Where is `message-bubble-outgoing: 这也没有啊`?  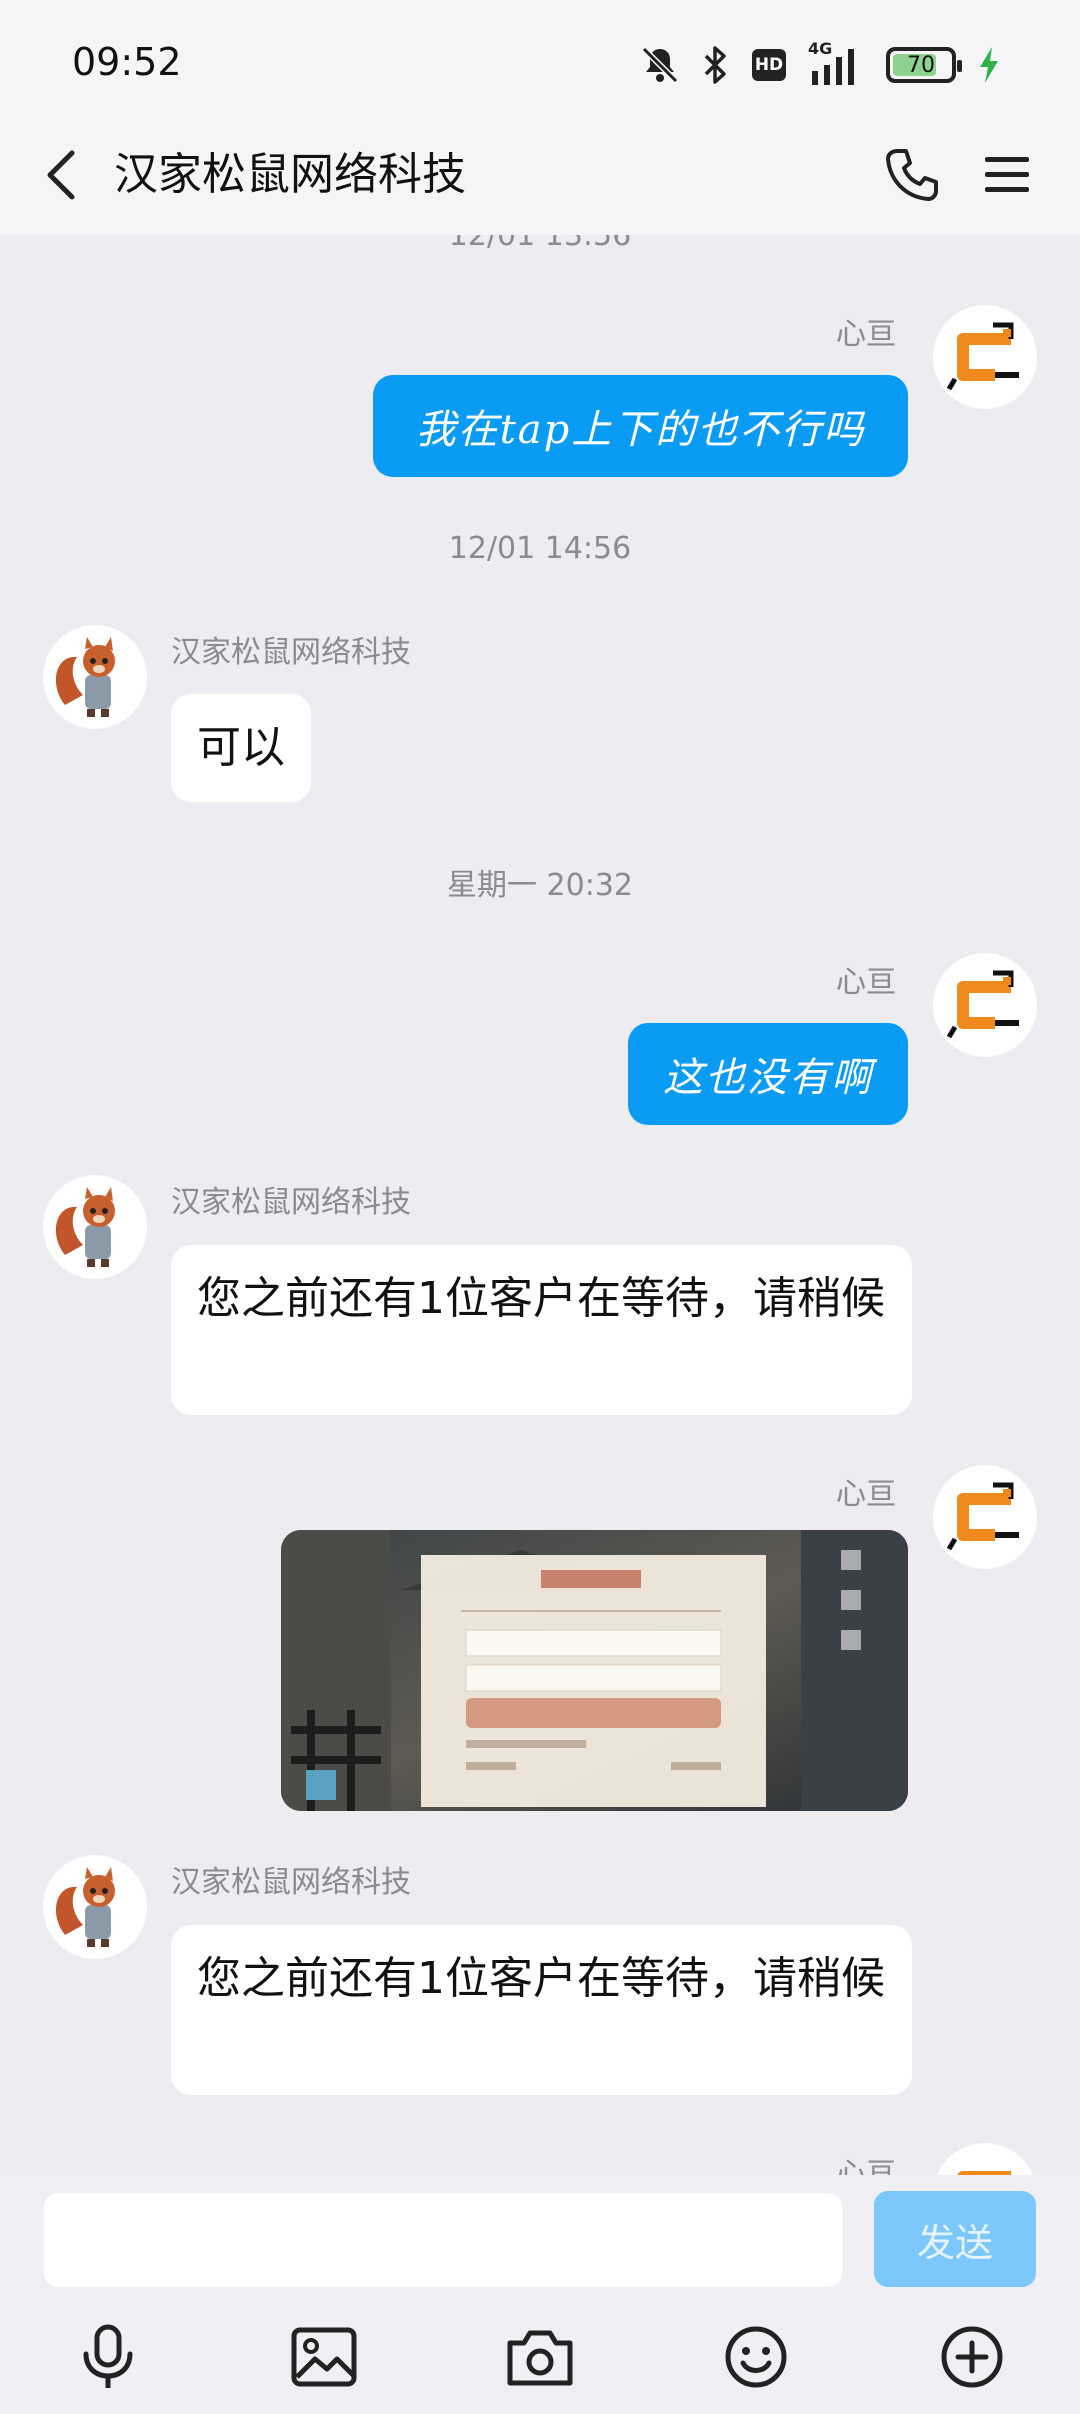
message-bubble-outgoing: 这也没有啊 is located at coordinates (768, 1074).